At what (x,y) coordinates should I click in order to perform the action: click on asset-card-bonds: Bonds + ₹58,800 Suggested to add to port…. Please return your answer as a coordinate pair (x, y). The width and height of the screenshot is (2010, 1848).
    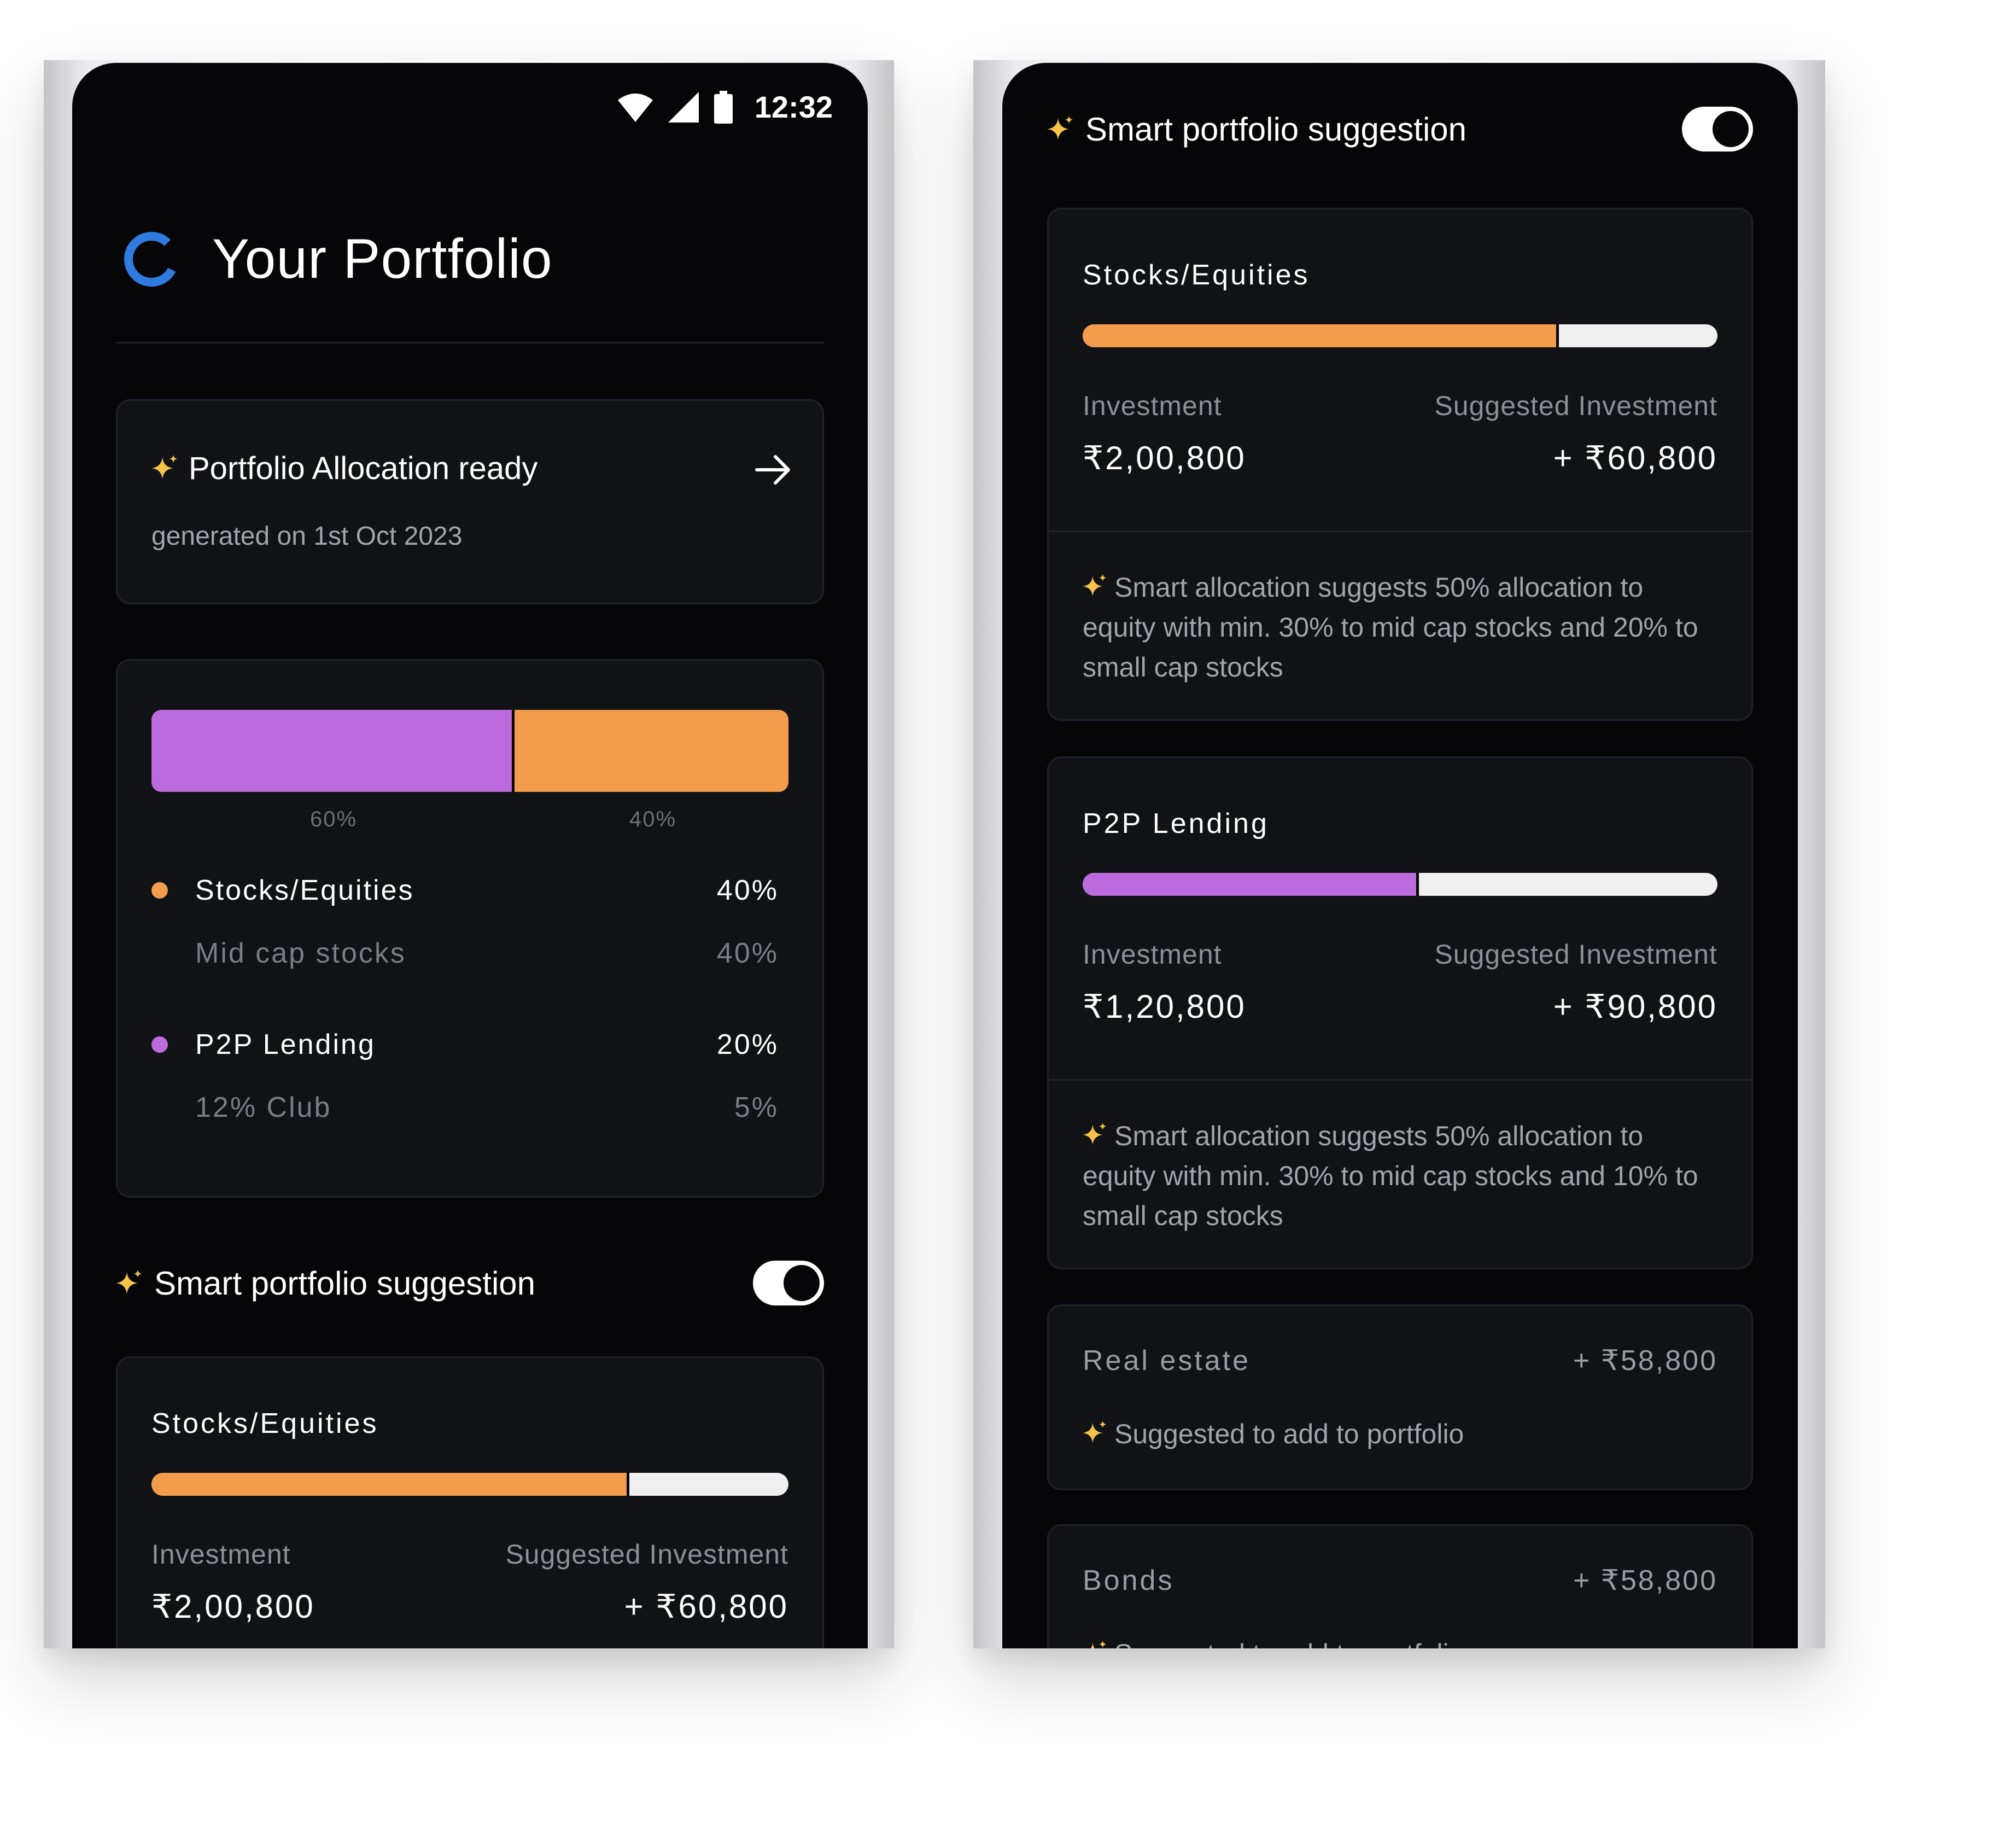
    Looking at the image, I should click on (1400, 1586).